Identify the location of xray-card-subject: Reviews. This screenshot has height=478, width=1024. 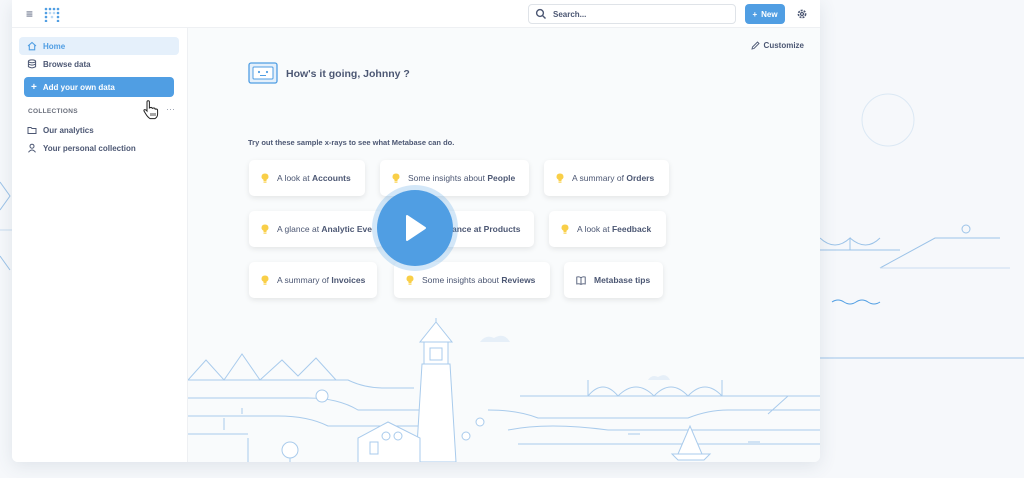
(518, 280).